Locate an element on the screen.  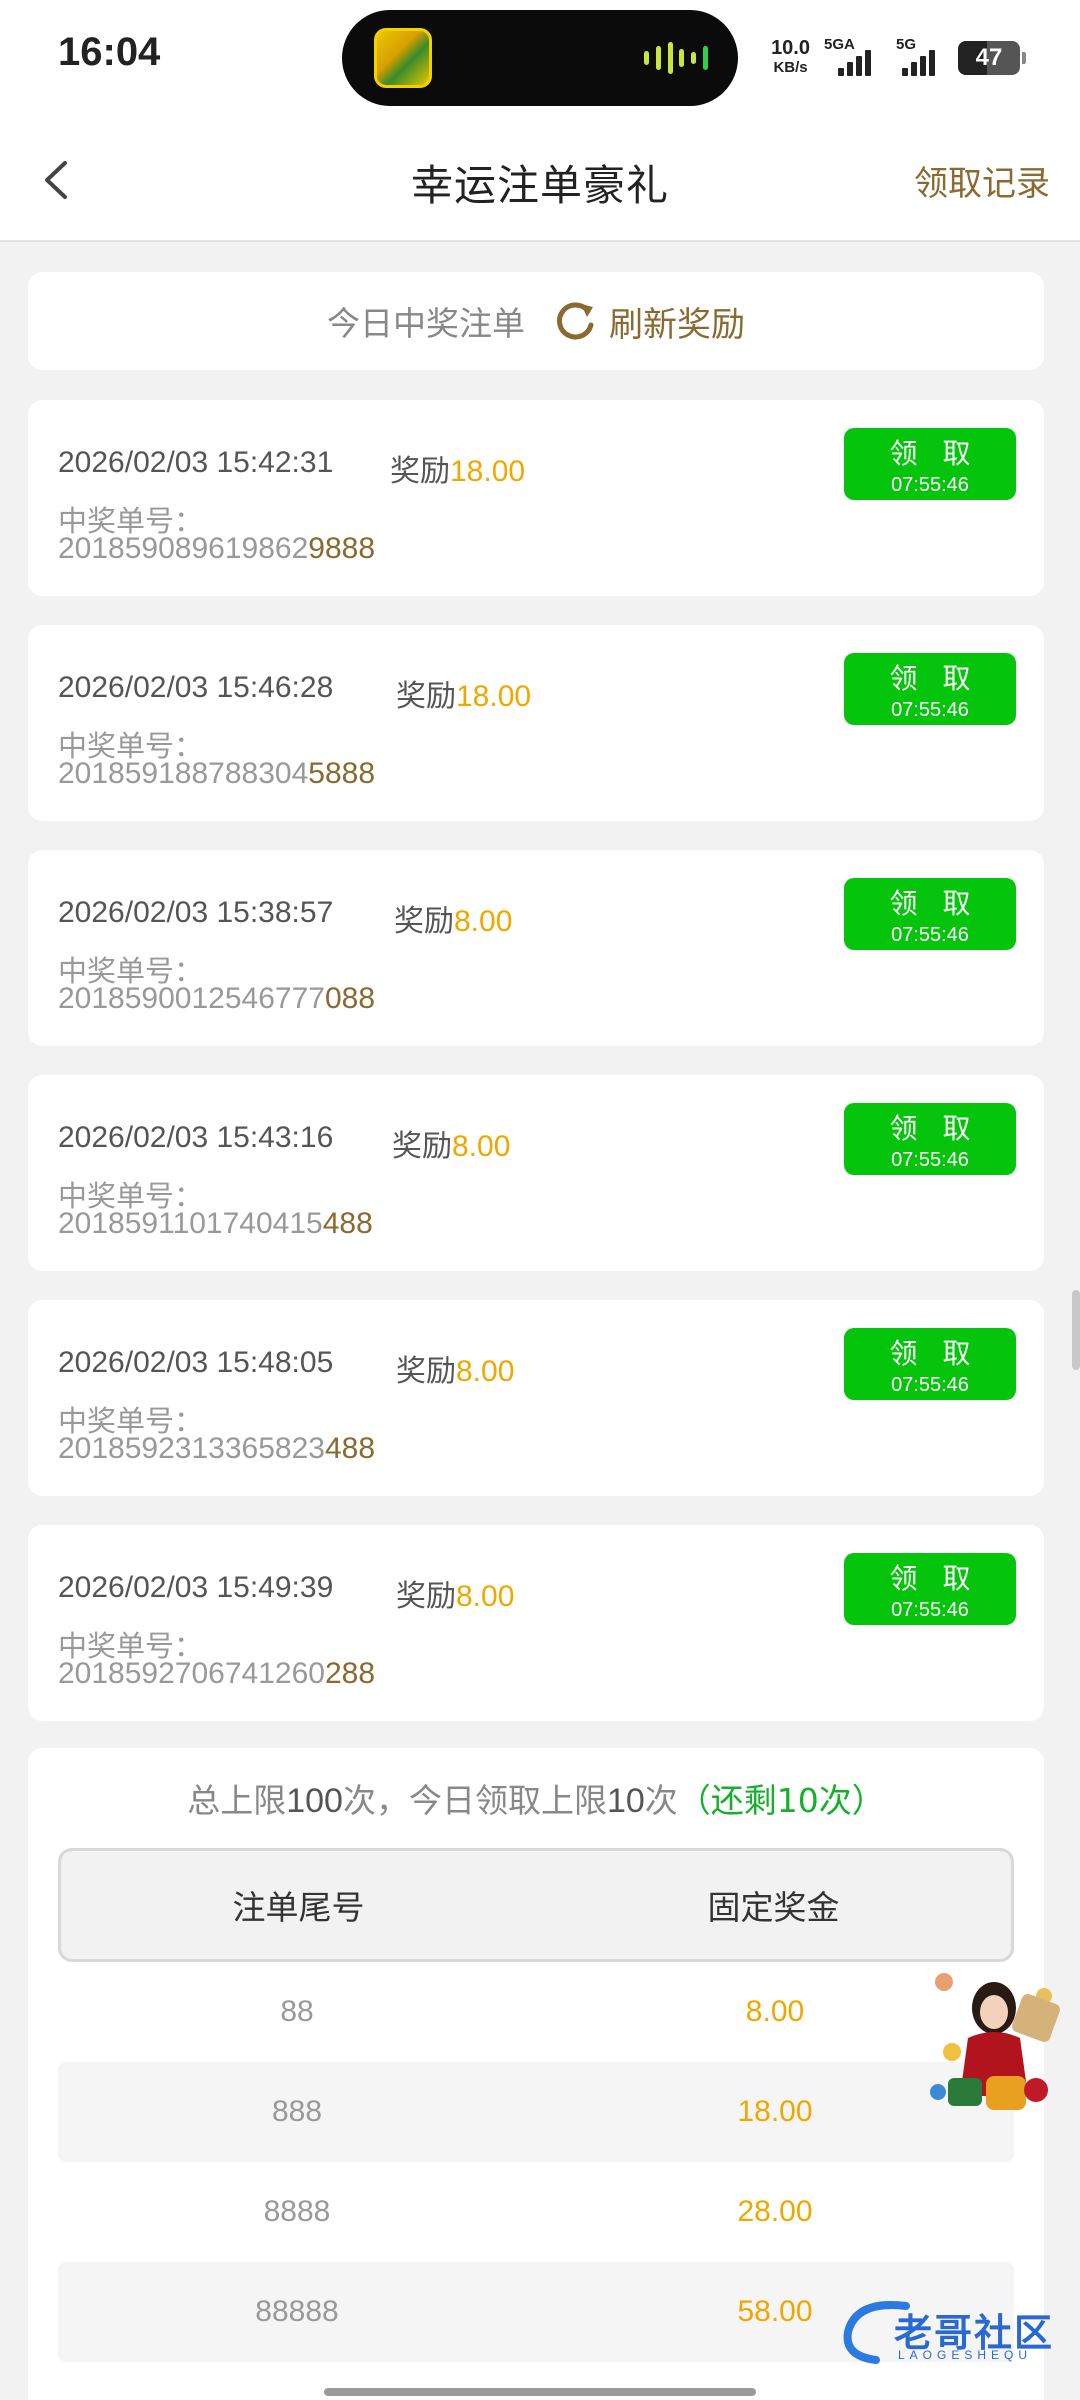
ticket-number: 2018590012546777088 is located at coordinates (216, 999).